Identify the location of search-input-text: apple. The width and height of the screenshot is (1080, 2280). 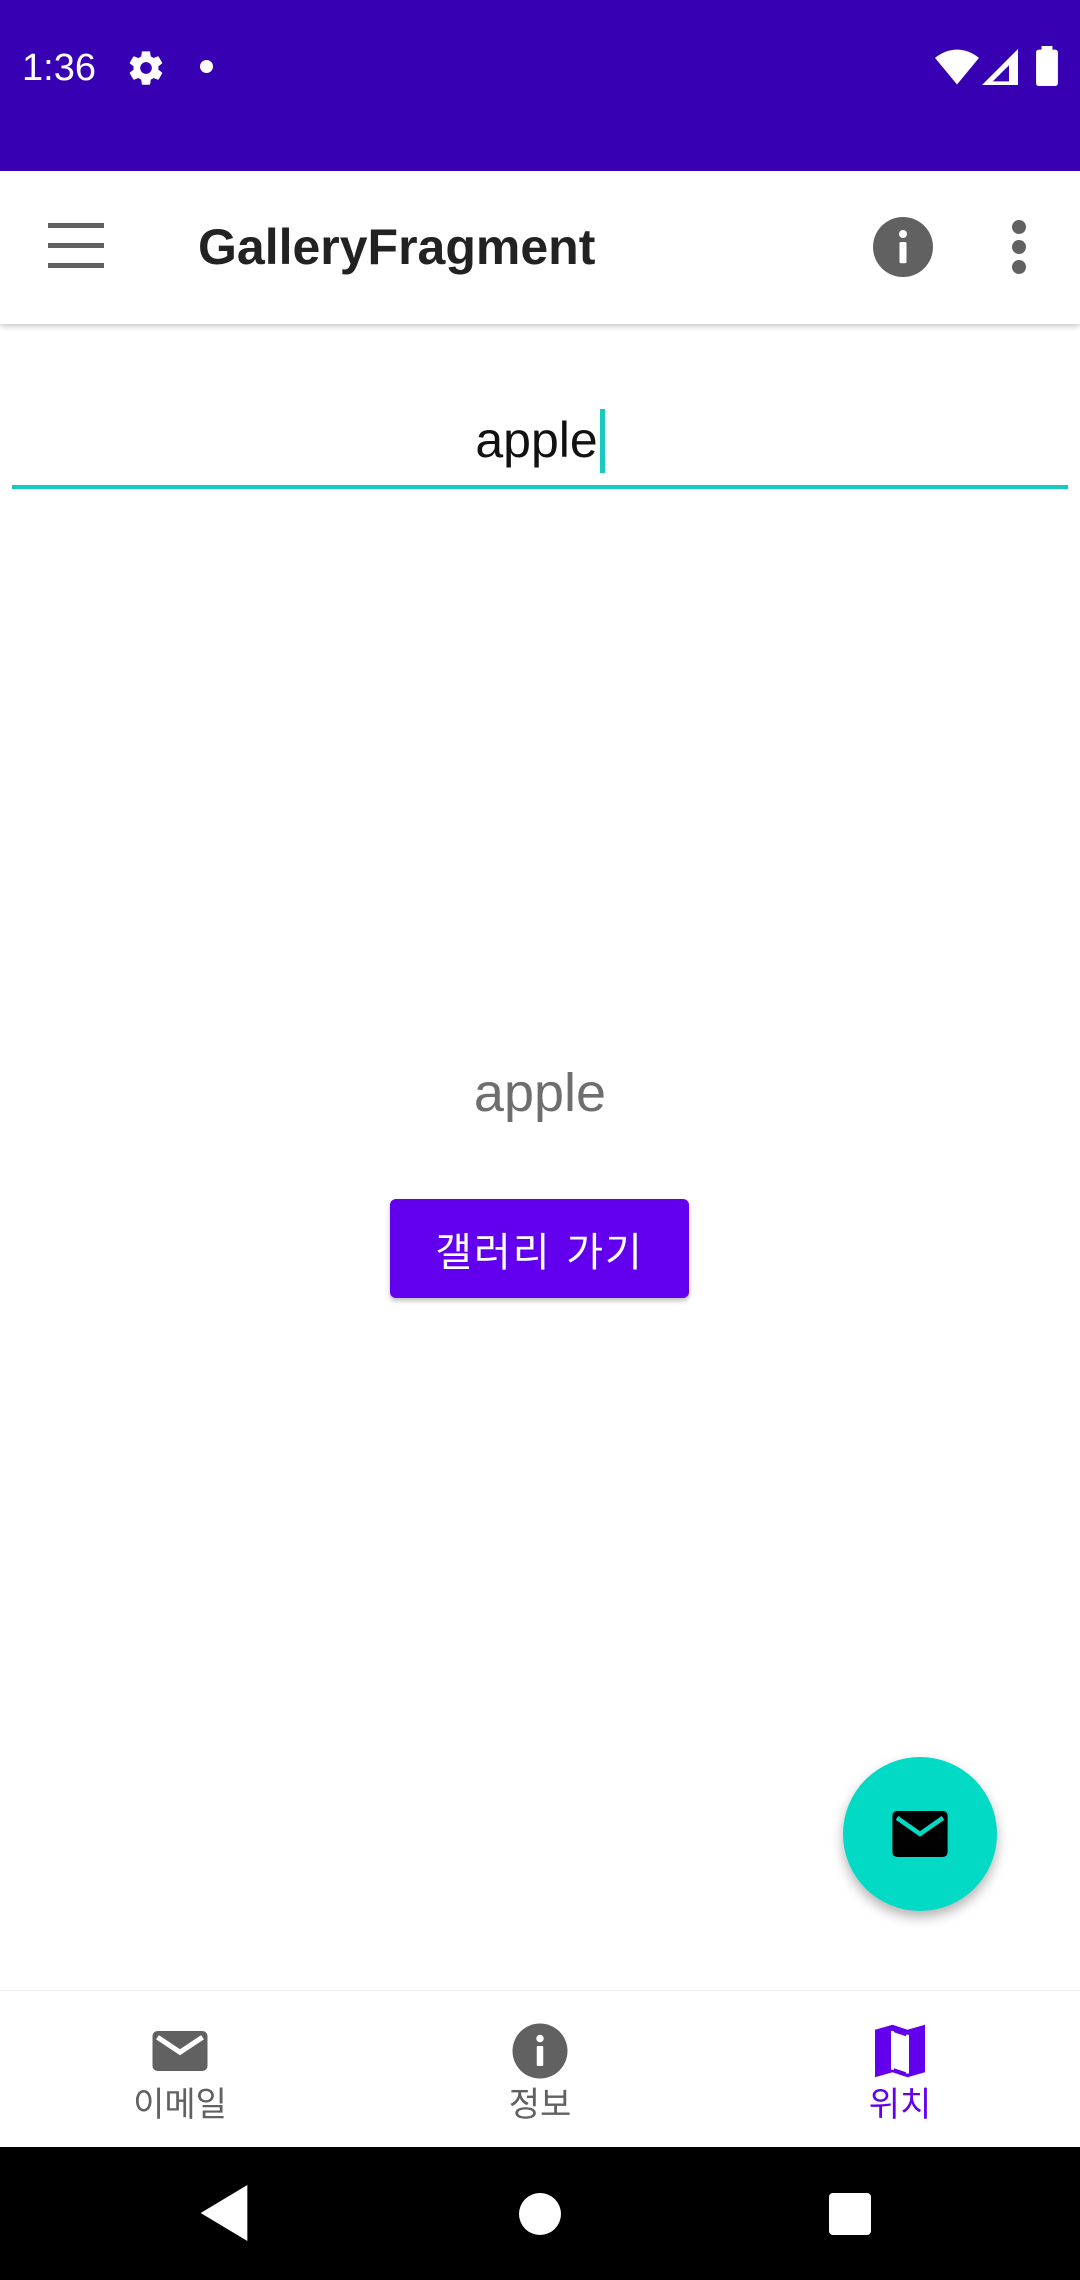
(540, 441).